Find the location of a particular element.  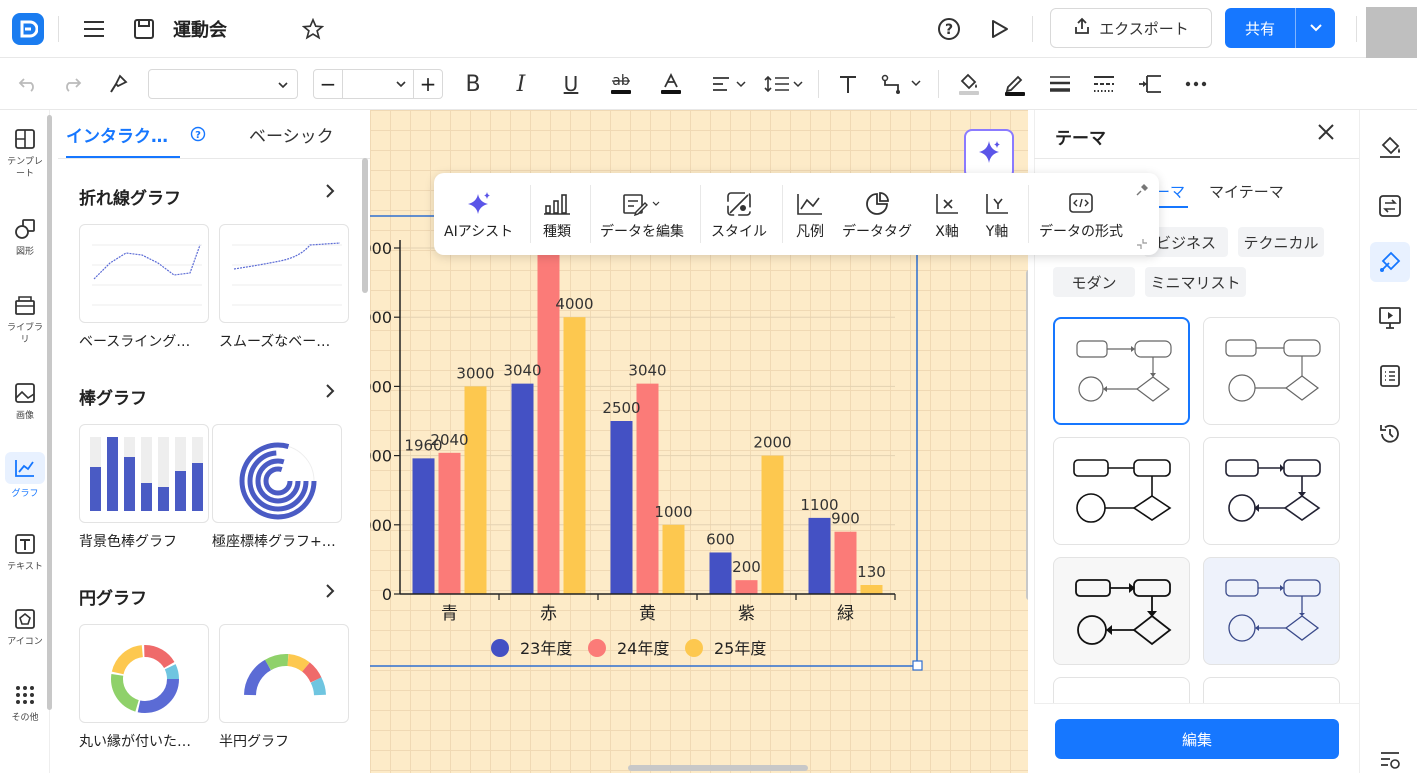

resize-handle is located at coordinates (917, 665).